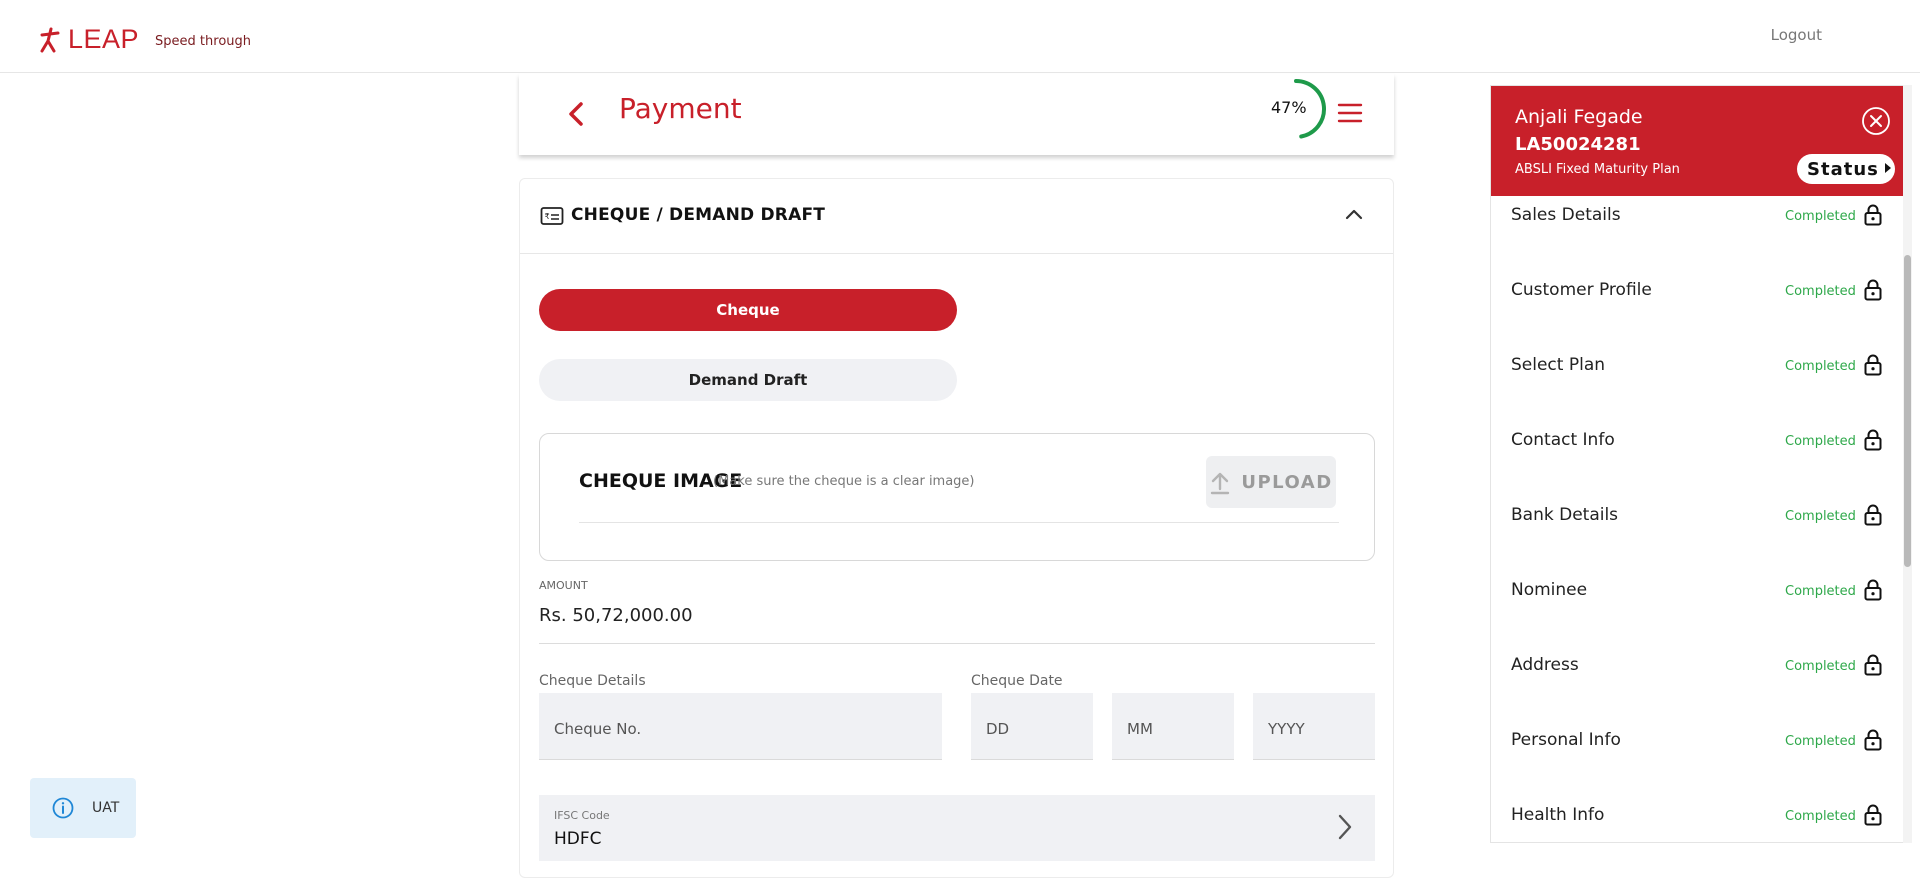 This screenshot has height=878, width=1920. What do you see at coordinates (1796, 35) in the screenshot?
I see `logout-link: Logout` at bounding box center [1796, 35].